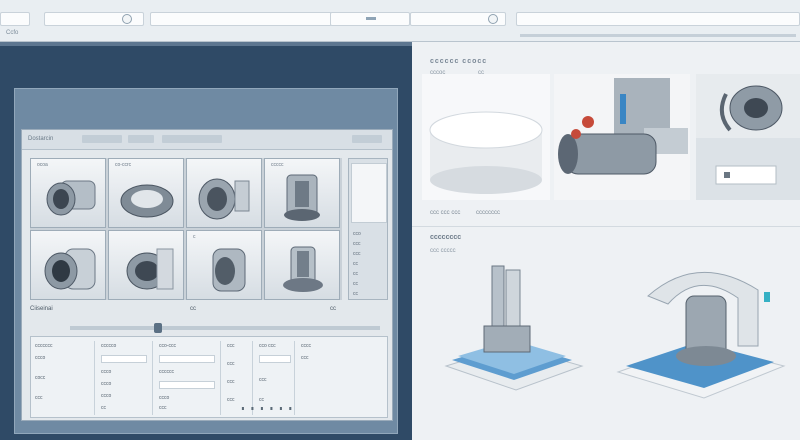  I want to click on top-toolbar: Ccfo, so click(400, 21).